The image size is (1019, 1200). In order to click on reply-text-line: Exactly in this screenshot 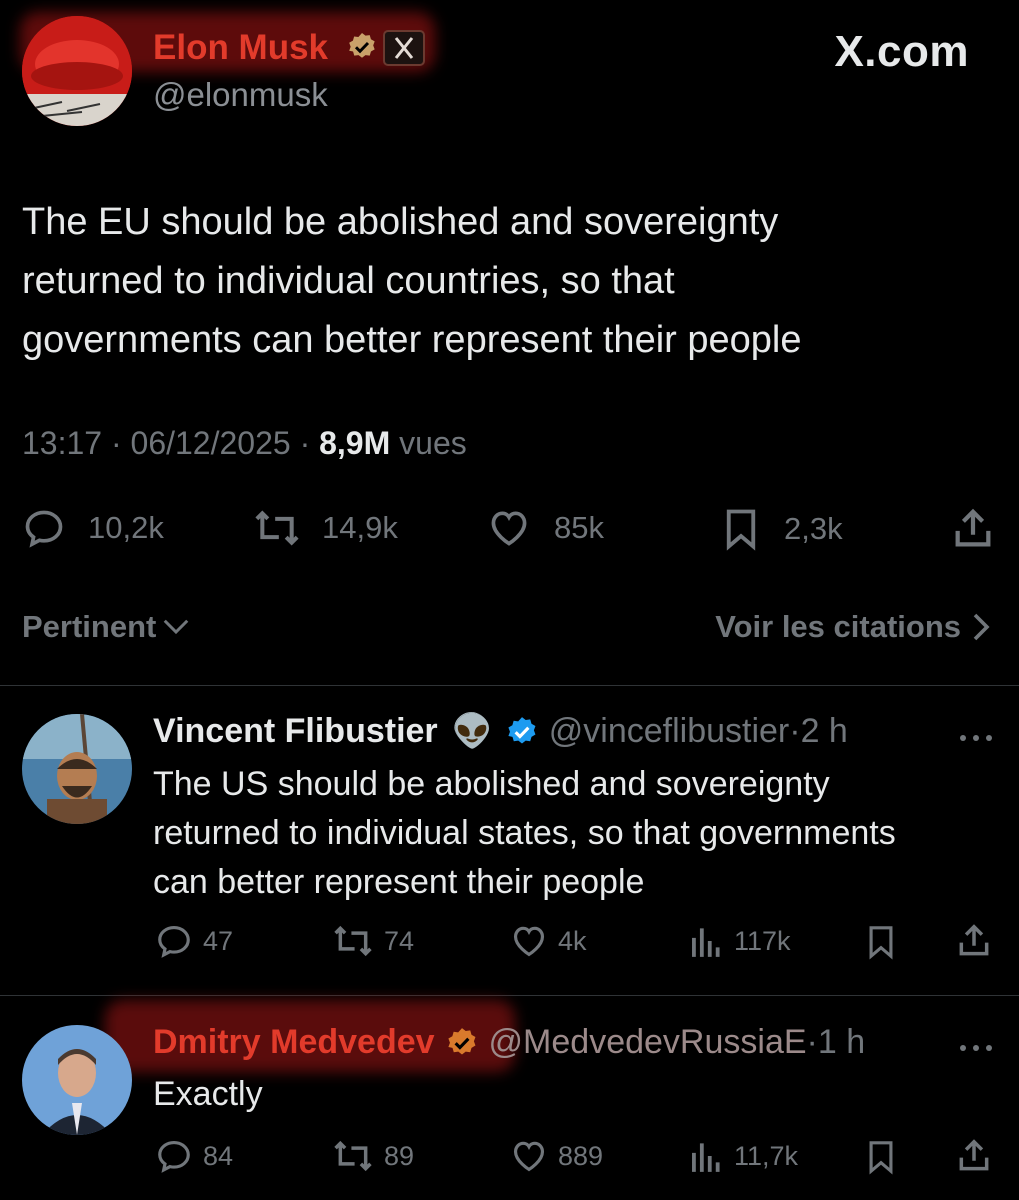, I will do `click(208, 1094)`.